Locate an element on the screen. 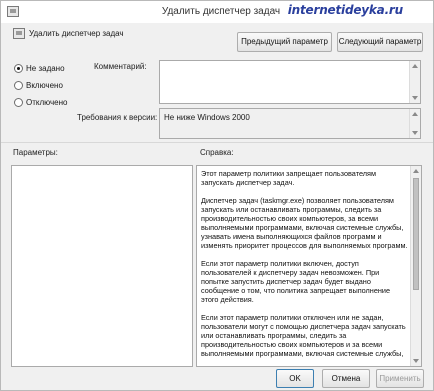 The image size is (434, 391). radio-label: Не задано is located at coordinates (45, 68).